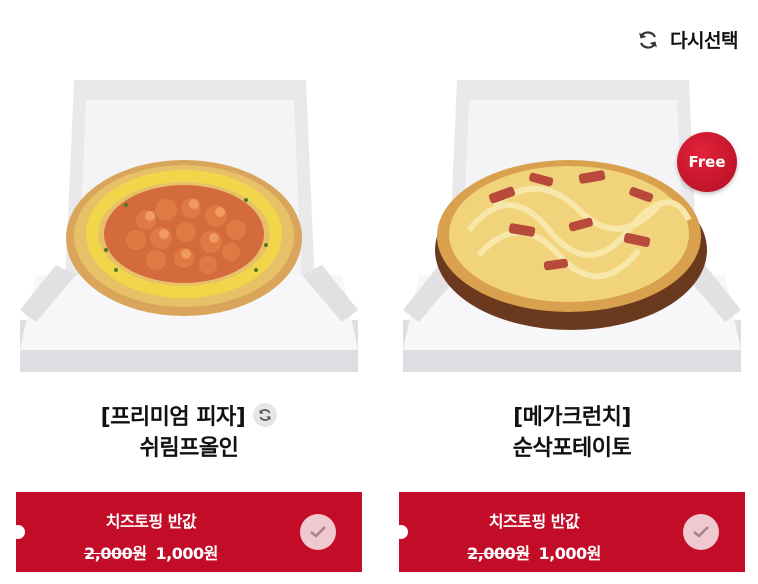 This screenshot has width=758, height=584. Describe the element at coordinates (572, 417) in the screenshot. I see `pizza-category-label: [메가크런치]` at that location.